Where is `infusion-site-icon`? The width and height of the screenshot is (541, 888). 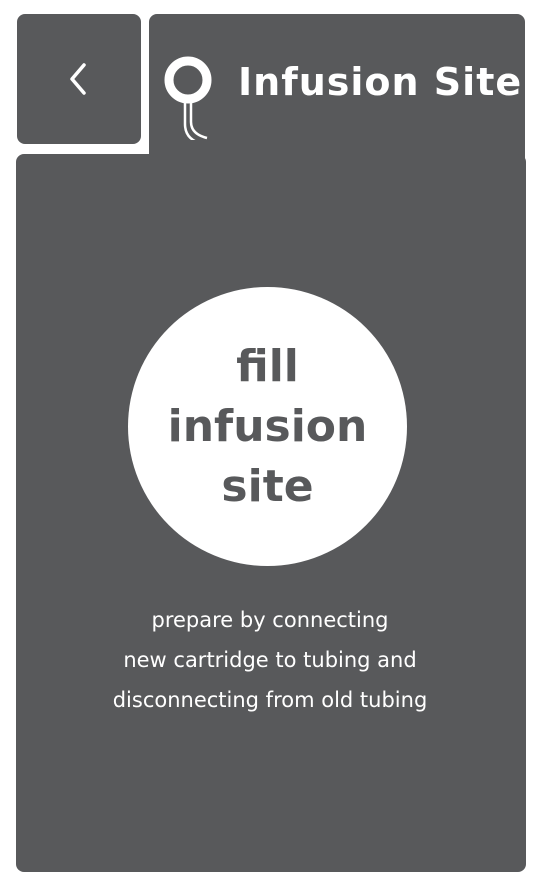 infusion-site-icon is located at coordinates (188, 101).